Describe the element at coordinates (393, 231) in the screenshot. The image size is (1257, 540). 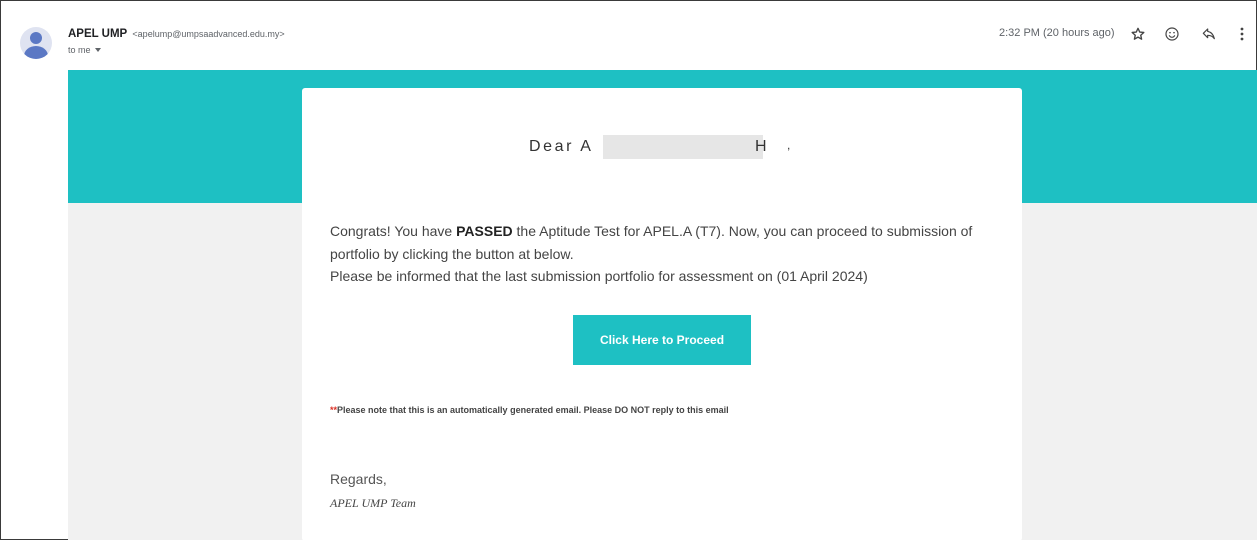
I see `message-line-1-start: Congrats! You have` at that location.